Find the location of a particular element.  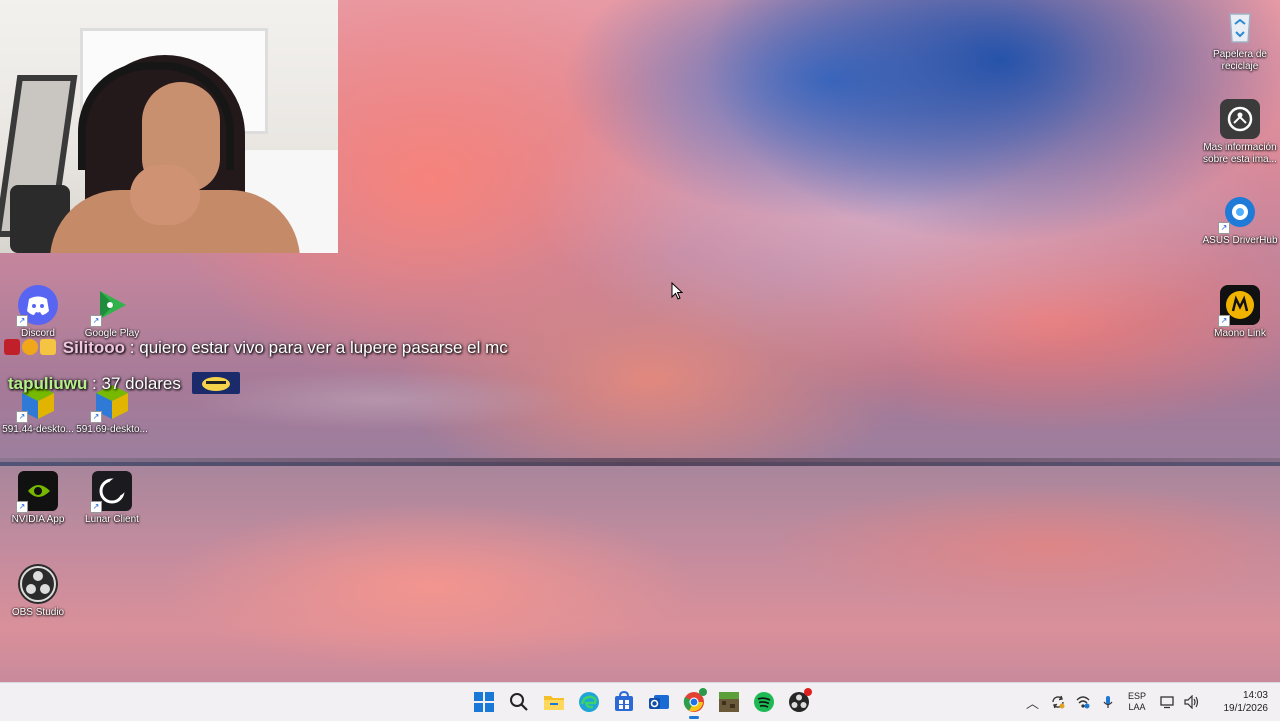

minecraft-icon is located at coordinates (728, 702).